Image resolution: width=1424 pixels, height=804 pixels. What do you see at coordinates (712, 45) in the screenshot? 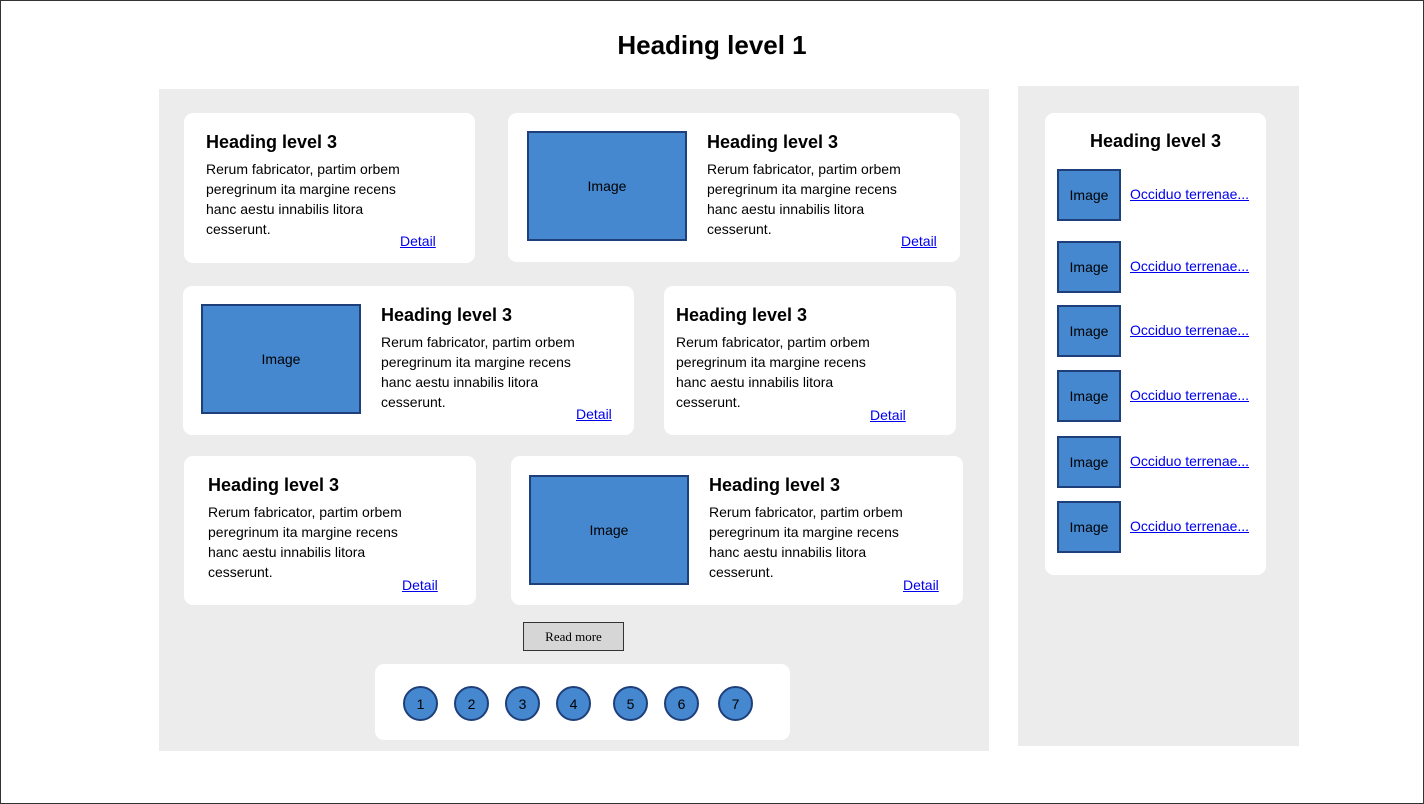
I see `page-title: Heading level 1` at bounding box center [712, 45].